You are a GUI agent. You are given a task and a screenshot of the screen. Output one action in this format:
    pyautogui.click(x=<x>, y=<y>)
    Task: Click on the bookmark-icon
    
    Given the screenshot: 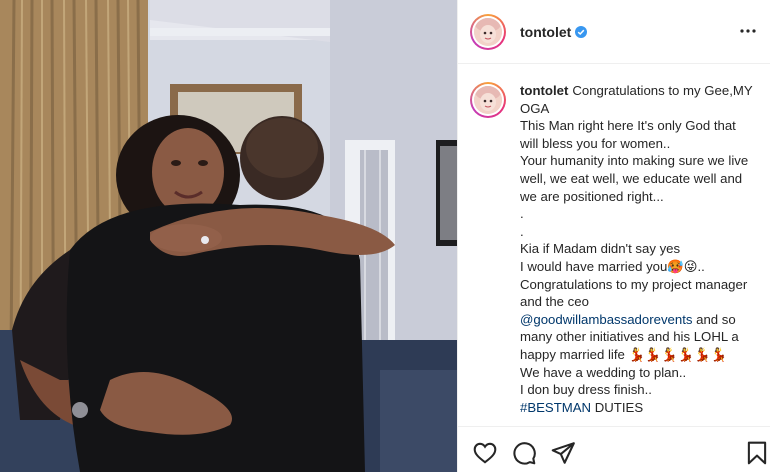 What is the action you would take?
    pyautogui.click(x=757, y=453)
    